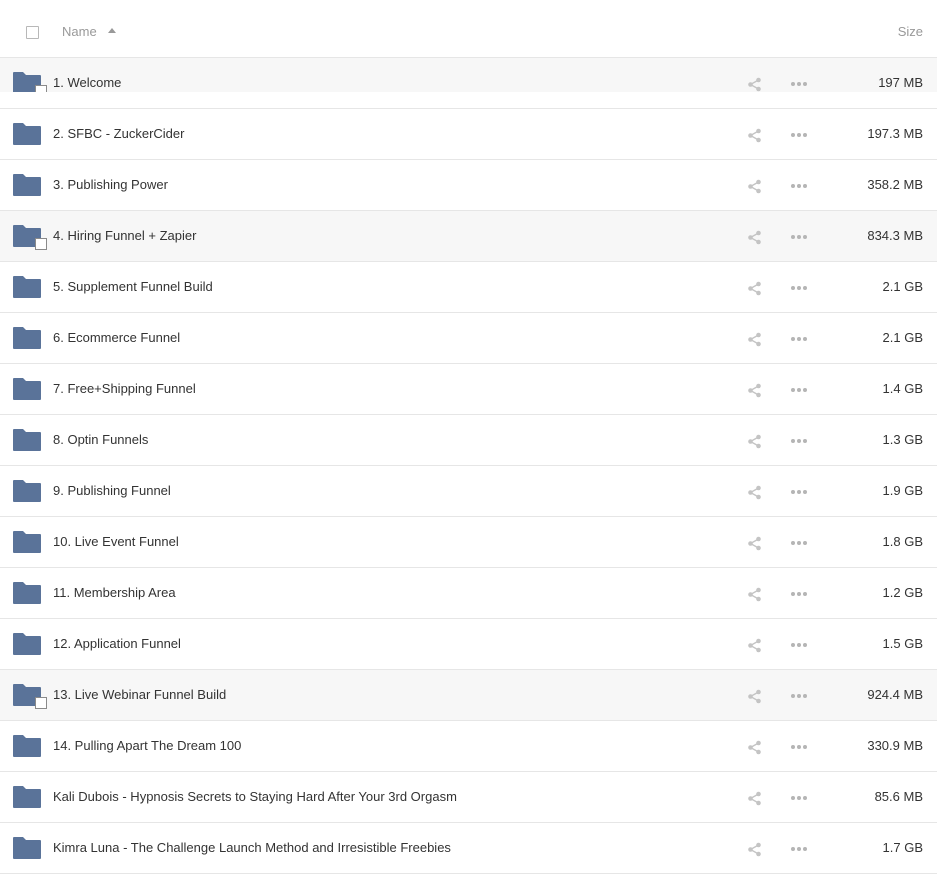 The width and height of the screenshot is (937, 890). What do you see at coordinates (902, 490) in the screenshot?
I see `file-size: 1.9 GB` at bounding box center [902, 490].